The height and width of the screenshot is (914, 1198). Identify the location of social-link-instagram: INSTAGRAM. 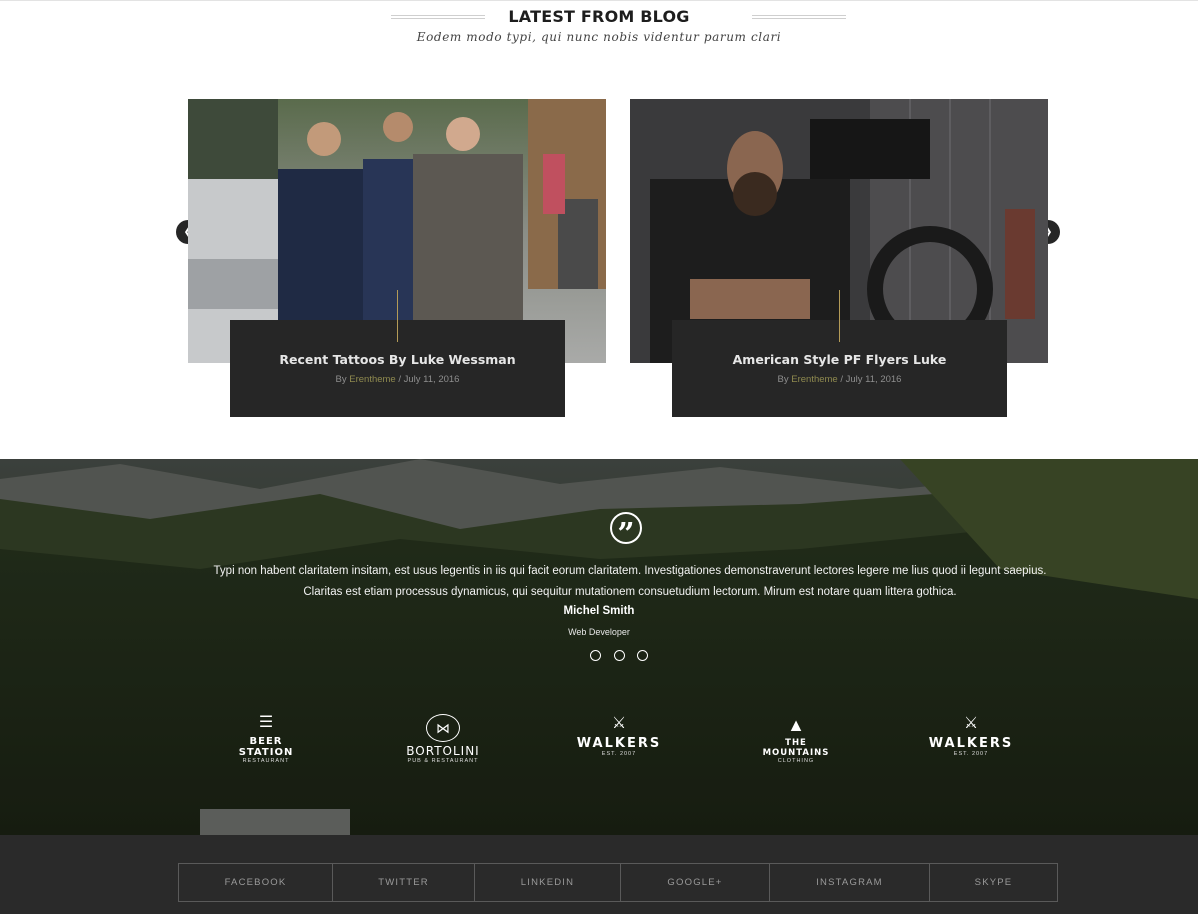
(849, 882).